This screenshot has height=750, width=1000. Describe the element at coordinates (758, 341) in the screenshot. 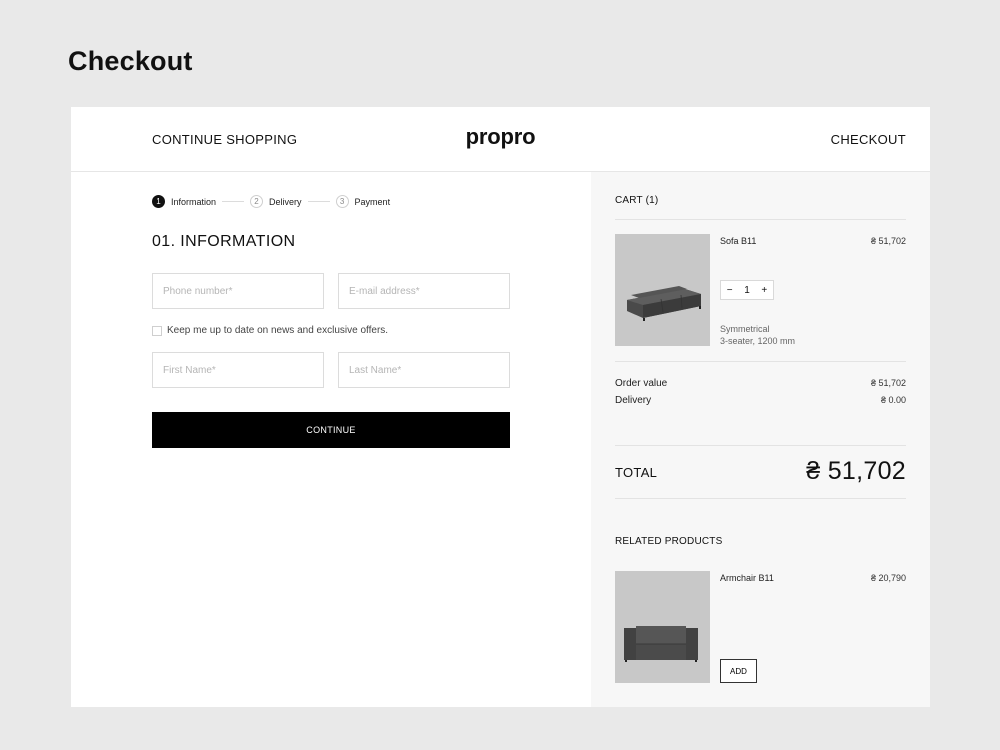

I see `cart-item-desc-line: 3-seater, 1200 mm` at that location.